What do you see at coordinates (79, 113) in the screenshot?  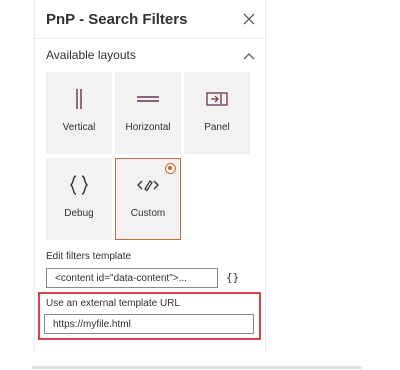 I see `layout-option-vertical: Vertical` at bounding box center [79, 113].